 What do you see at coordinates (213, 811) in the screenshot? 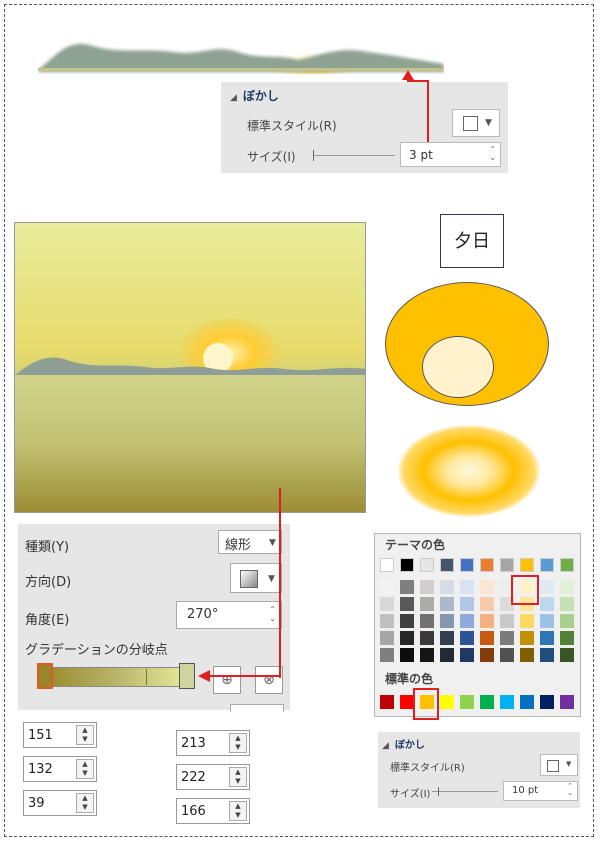
I see `rgb-blue-right: 166 ▲ ▼` at bounding box center [213, 811].